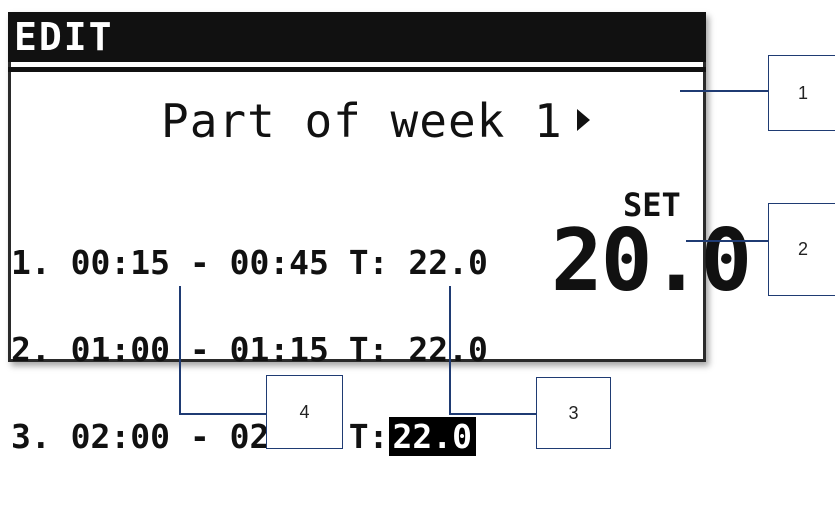  Describe the element at coordinates (583, 120) in the screenshot. I see `triangle-right-icon` at that location.